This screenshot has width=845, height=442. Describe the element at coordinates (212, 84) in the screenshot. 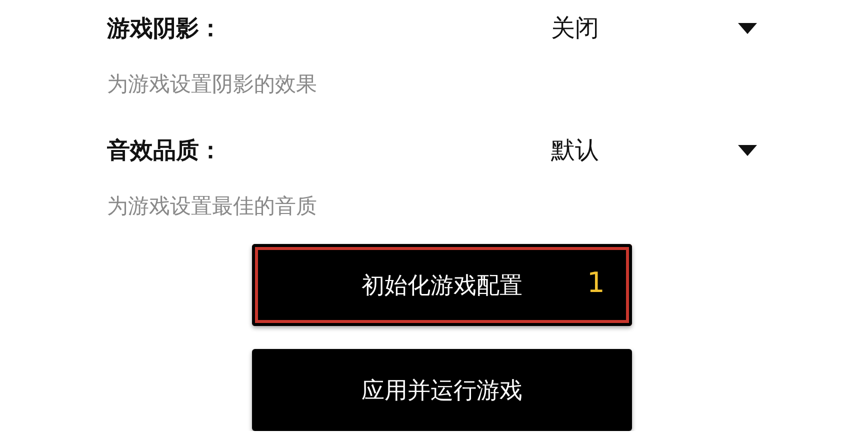

I see `setting-description: 为游戏设置阴影的效果` at that location.